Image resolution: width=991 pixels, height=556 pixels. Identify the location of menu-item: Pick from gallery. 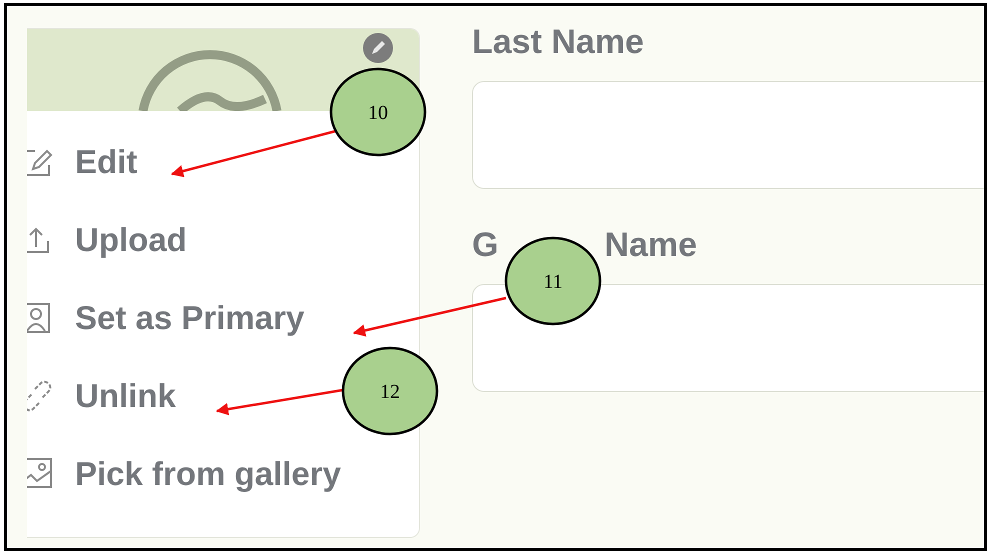
(208, 474).